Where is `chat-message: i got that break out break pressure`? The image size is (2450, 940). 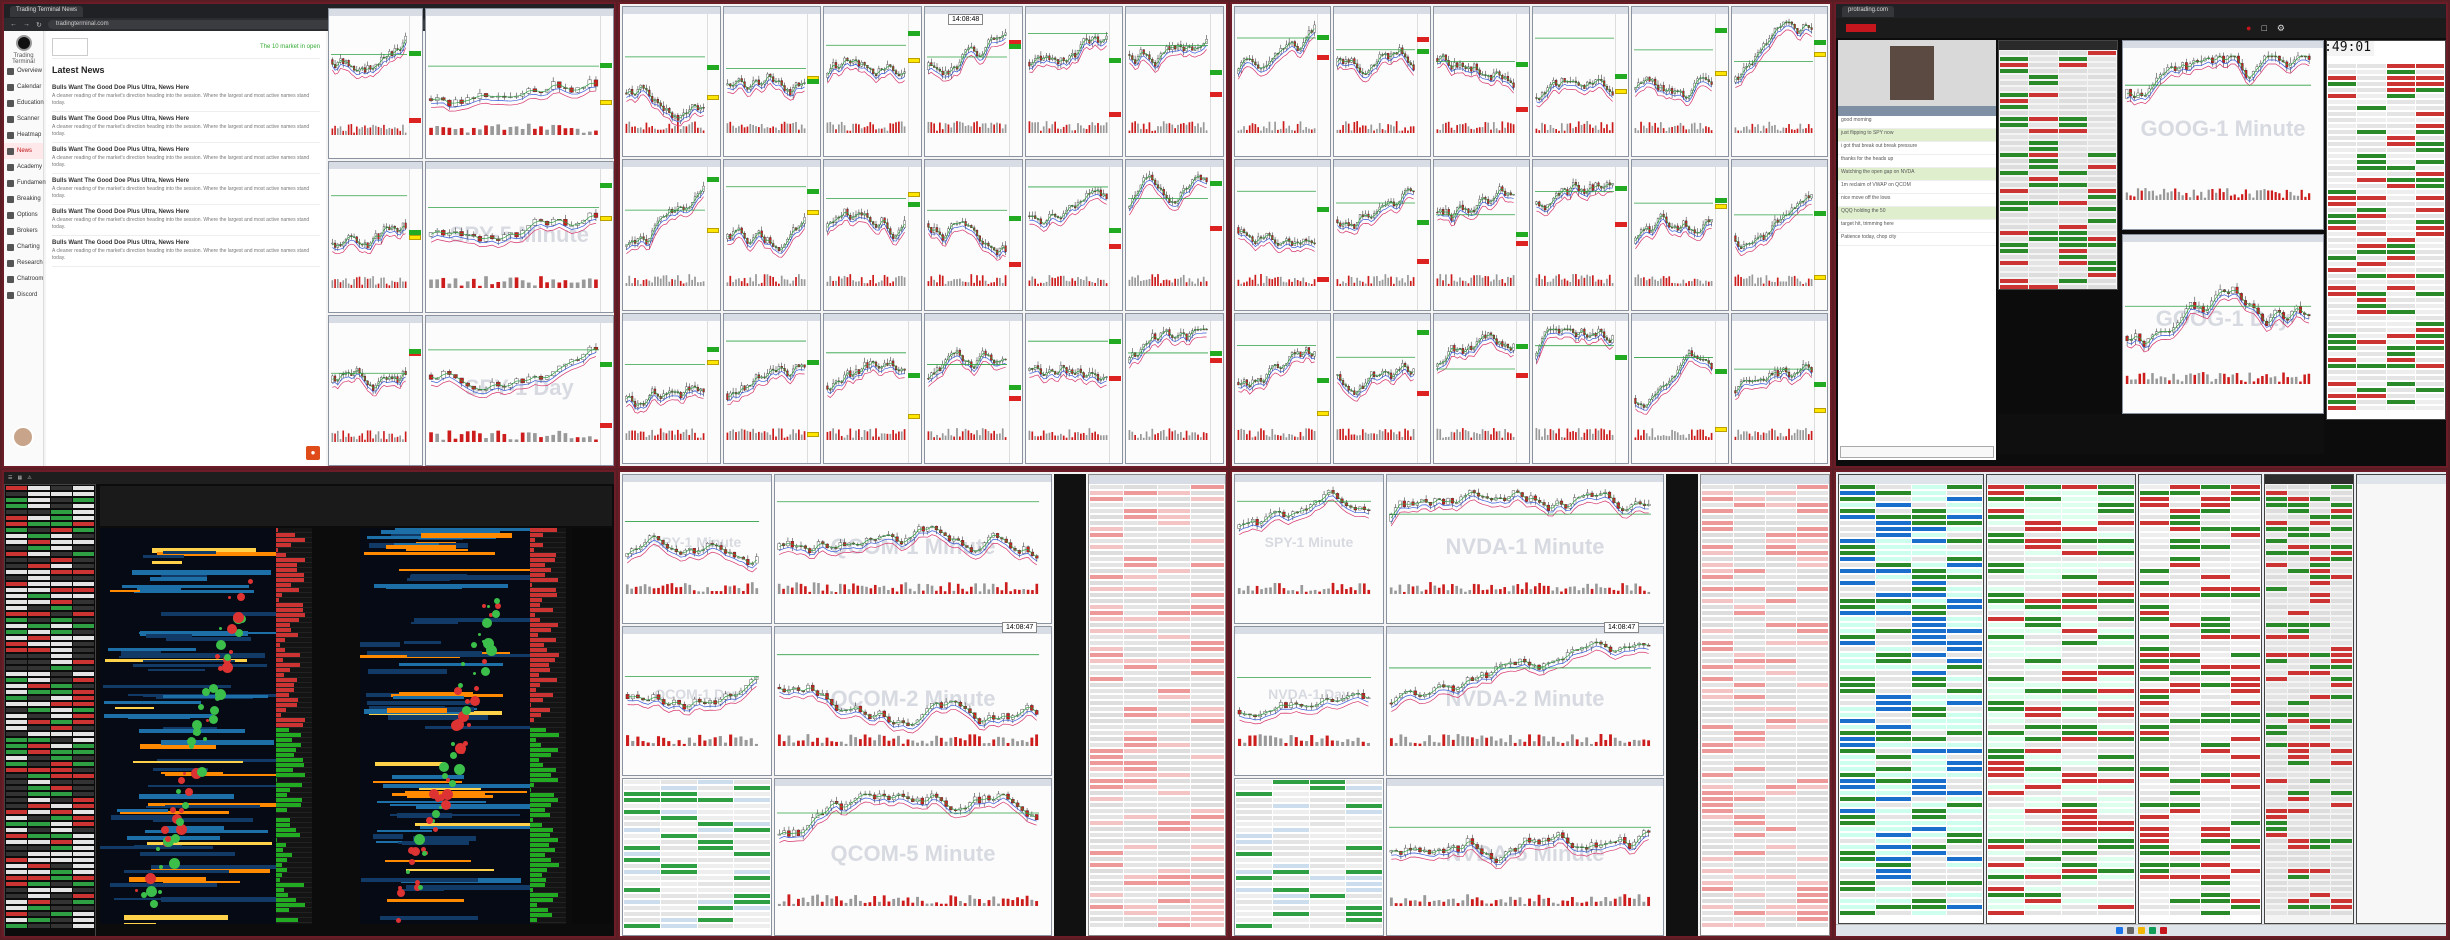 chat-message: i got that break out break pressure is located at coordinates (1917, 148).